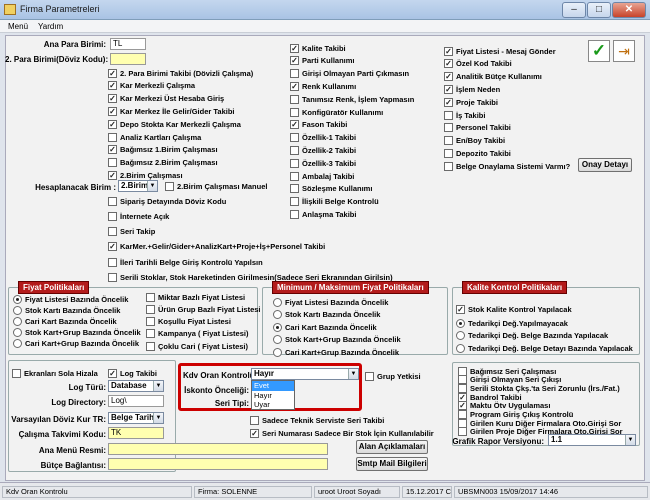  Describe the element at coordinates (188, 322) in the screenshot. I see `option-checkbox: Koşullu Fiyat Listesi` at that location.